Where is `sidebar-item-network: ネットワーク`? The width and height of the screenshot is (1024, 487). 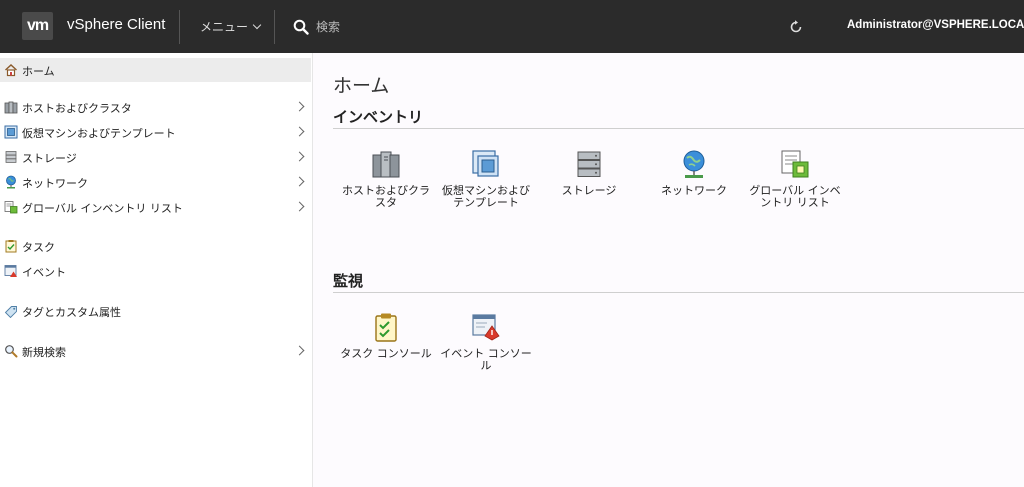 sidebar-item-network: ネットワーク is located at coordinates (155, 182).